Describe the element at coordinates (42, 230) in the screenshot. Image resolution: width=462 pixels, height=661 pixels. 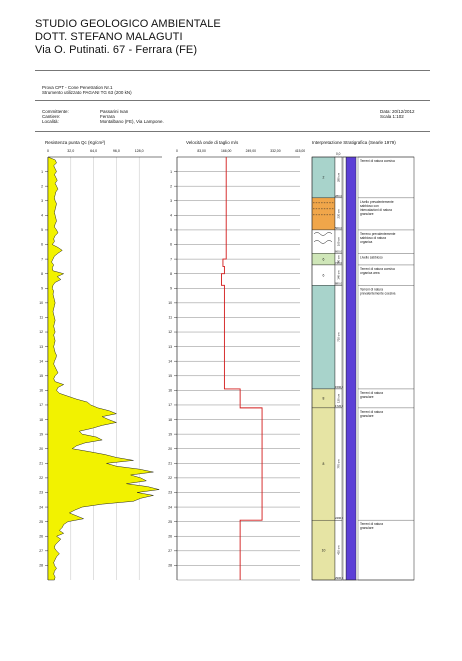
I see `qc-depth-label: 5` at that location.